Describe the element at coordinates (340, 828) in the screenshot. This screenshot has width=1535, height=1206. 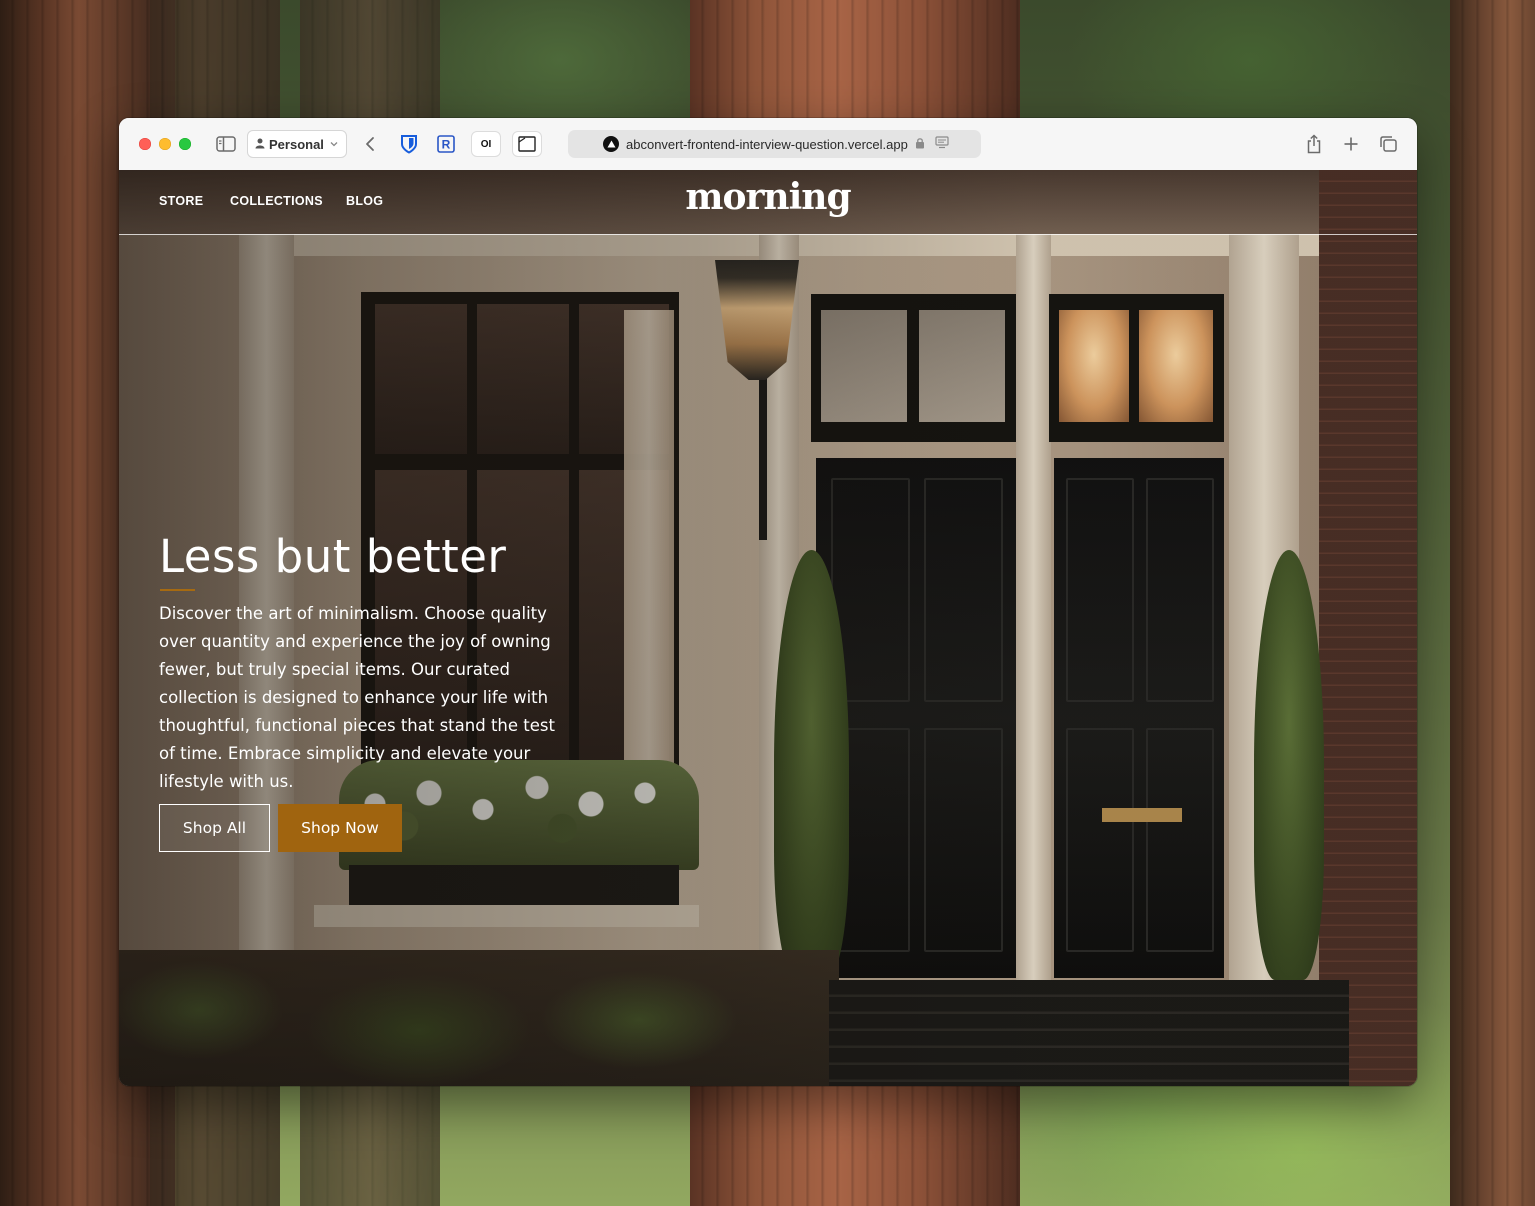
I see `shop-now-button: Shop Now` at that location.